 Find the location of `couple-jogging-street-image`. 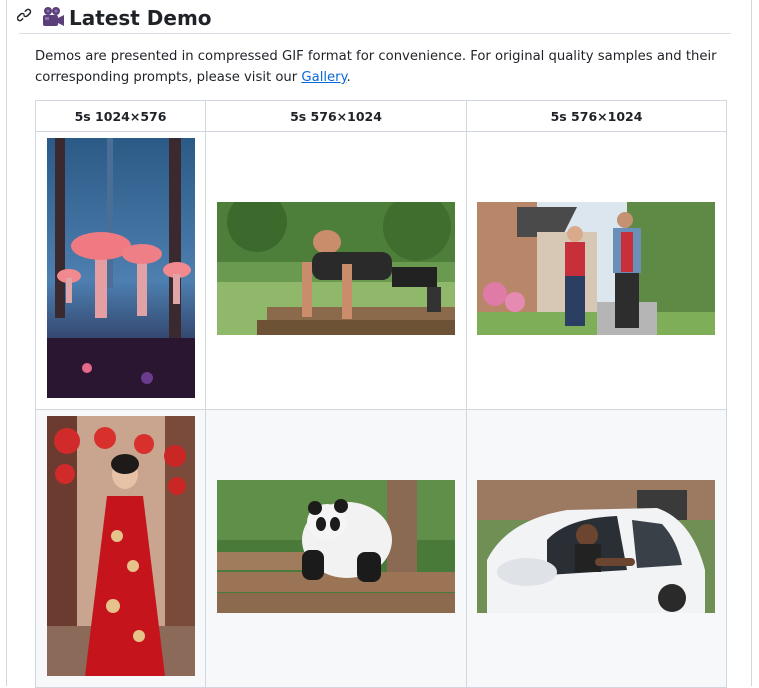

couple-jogging-street-image is located at coordinates (596, 268).